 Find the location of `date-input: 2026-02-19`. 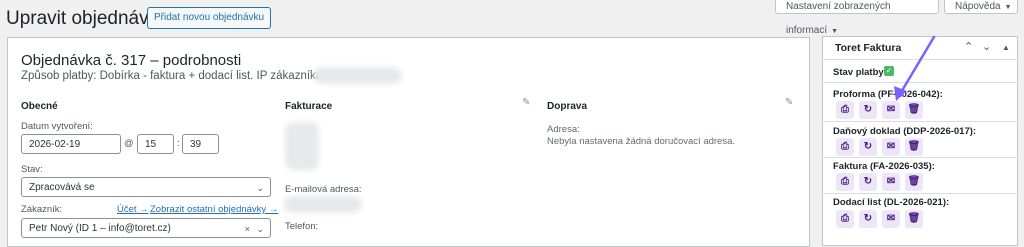

date-input: 2026-02-19 is located at coordinates (71, 144).